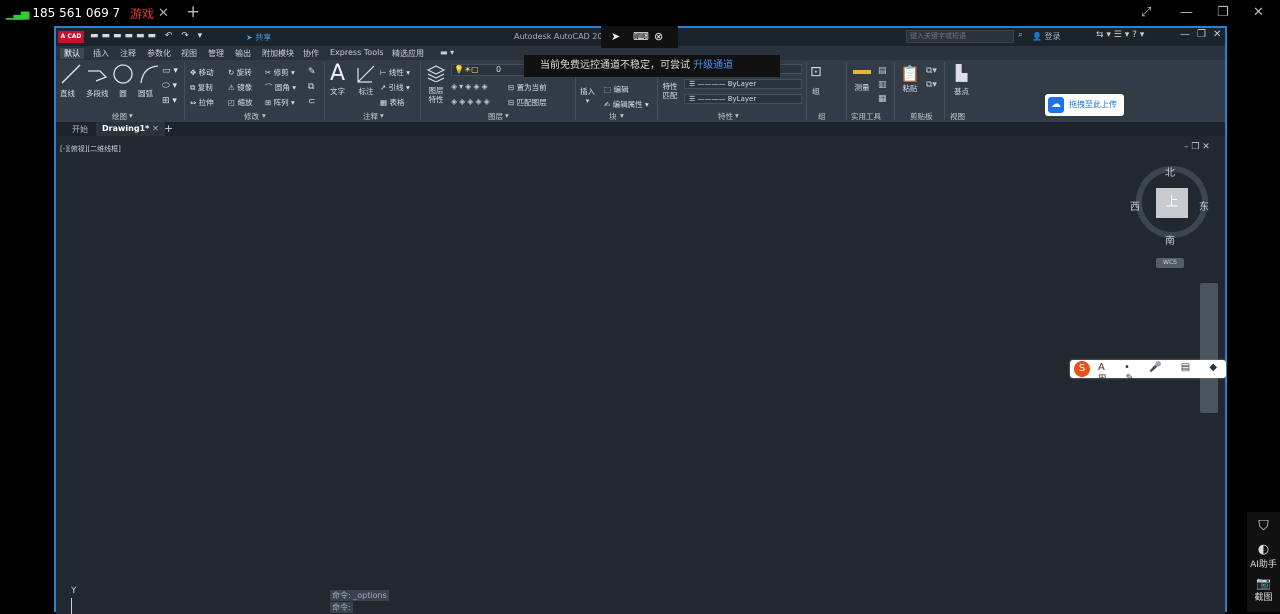 This screenshot has width=1280, height=614. What do you see at coordinates (471, 101) in the screenshot?
I see `layer-tools-row2: ◈◈◈◈◈` at bounding box center [471, 101].